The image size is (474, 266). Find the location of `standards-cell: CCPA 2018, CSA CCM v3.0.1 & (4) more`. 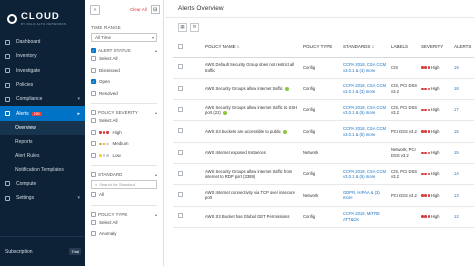

standards-cell: CCPA 2018, CSA CCM v3.0.1 & (4) more is located at coordinates (365, 68).